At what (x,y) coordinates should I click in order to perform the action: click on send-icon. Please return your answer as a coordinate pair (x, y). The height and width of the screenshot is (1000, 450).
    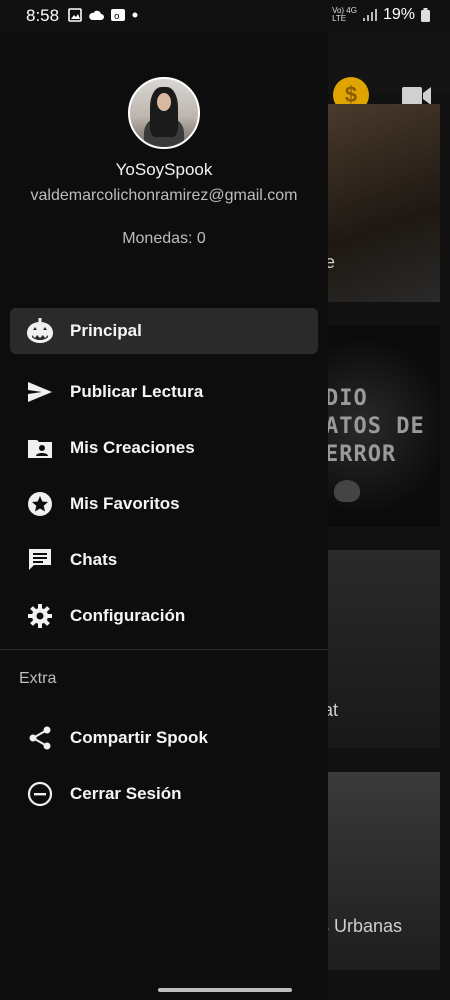
    Looking at the image, I should click on (40, 392).